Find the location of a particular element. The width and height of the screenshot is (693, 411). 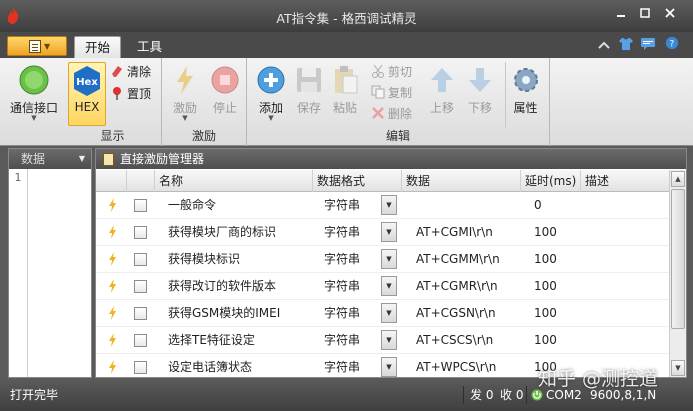

table-row: 获得GSM模块的IMEI 字符串 ▼ AT+CGSN\r\n 100 is located at coordinates (383, 313).